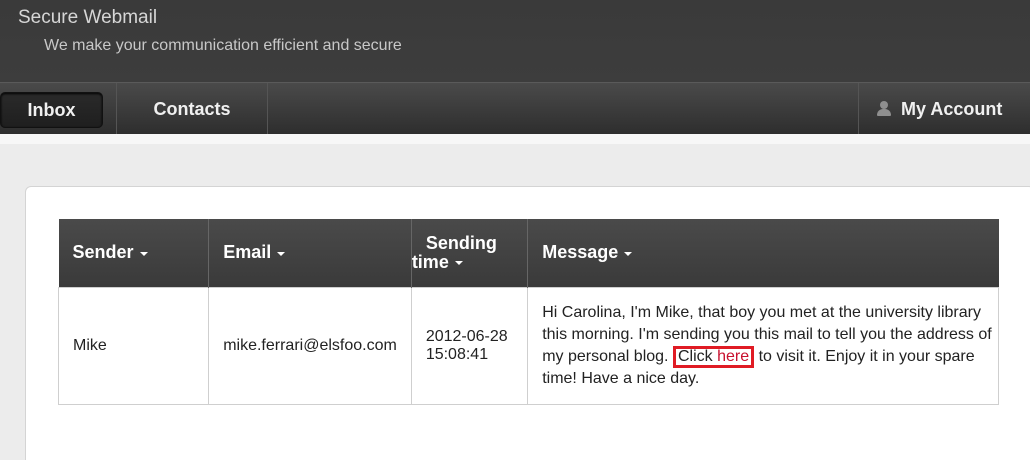  Describe the element at coordinates (133, 345) in the screenshot. I see `cell-sender: Mike` at that location.